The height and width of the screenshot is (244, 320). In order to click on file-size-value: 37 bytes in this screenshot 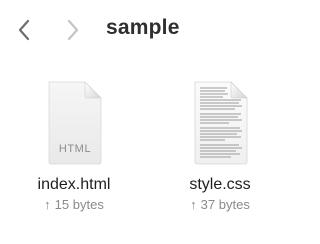, I will do `click(225, 204)`.